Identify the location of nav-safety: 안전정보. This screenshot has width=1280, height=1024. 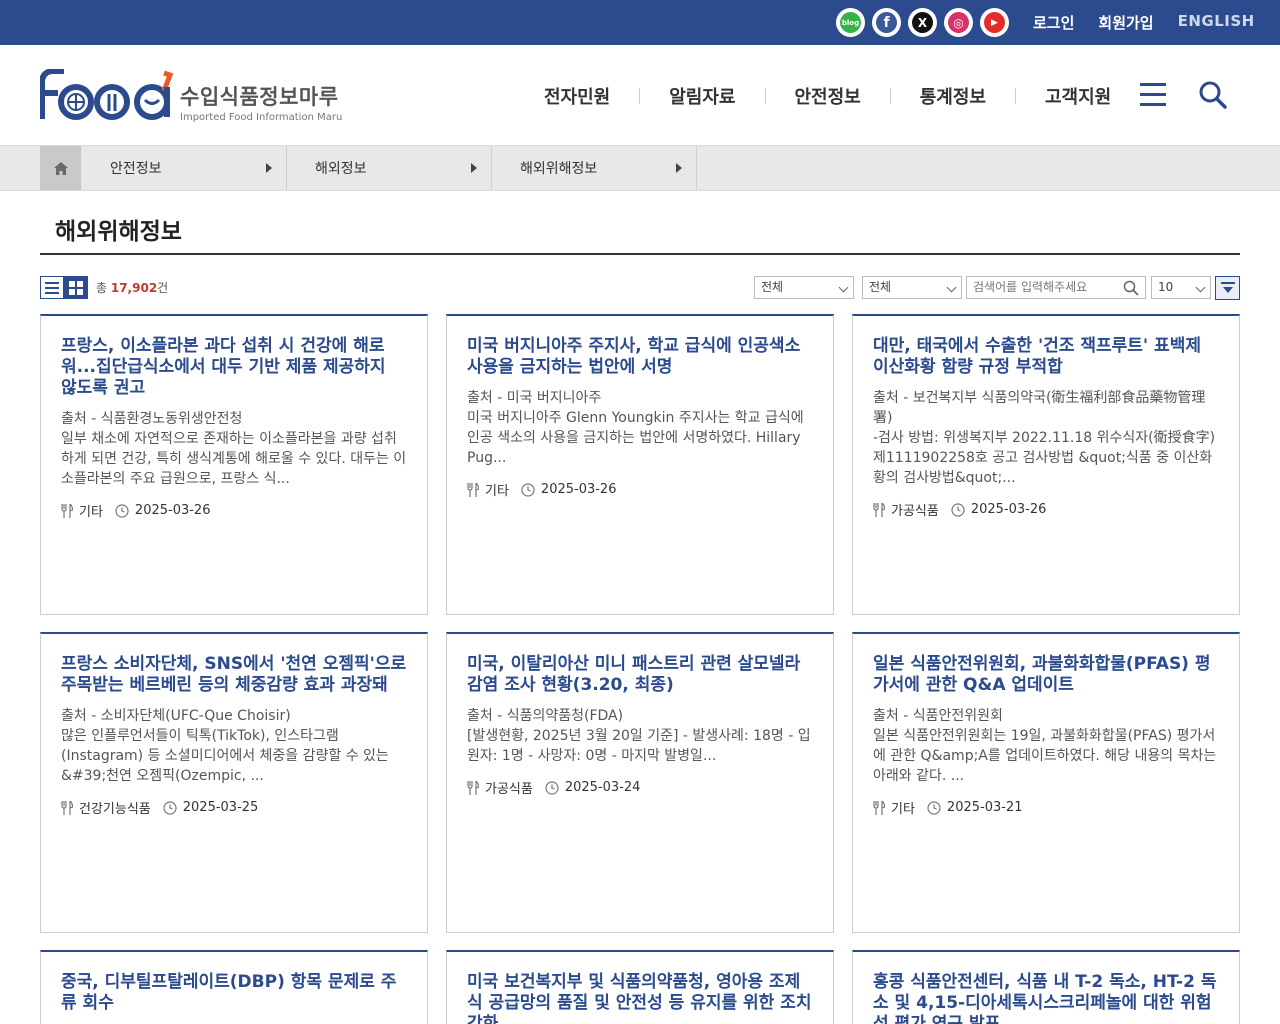
(828, 96).